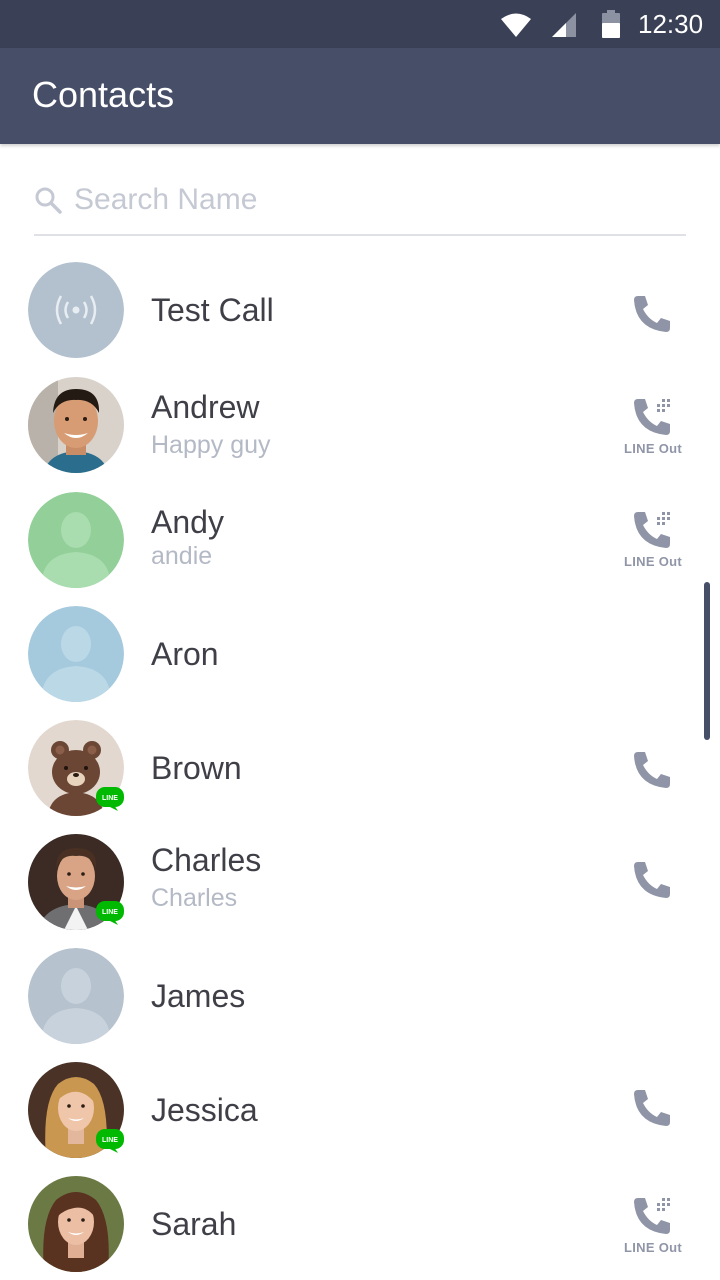  Describe the element at coordinates (182, 556) in the screenshot. I see `contact-status: andie` at that location.